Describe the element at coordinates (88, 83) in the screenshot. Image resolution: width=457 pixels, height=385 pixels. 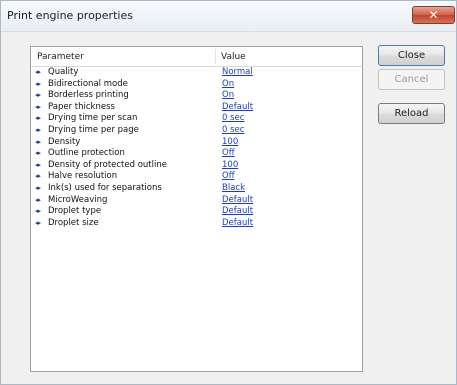
I see `parameter-name: Bidirectional mode` at that location.